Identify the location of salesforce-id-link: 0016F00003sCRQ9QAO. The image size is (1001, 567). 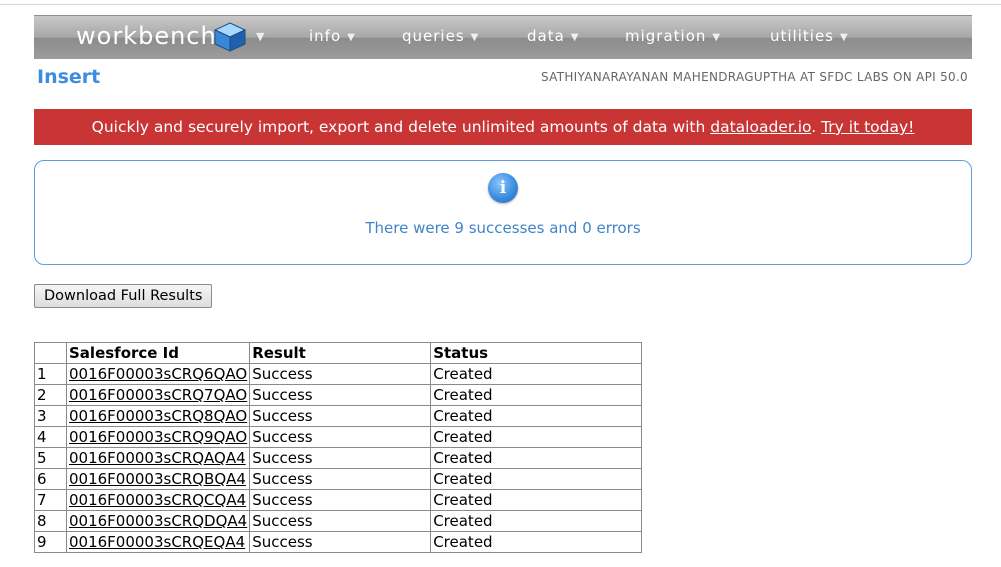
(158, 437).